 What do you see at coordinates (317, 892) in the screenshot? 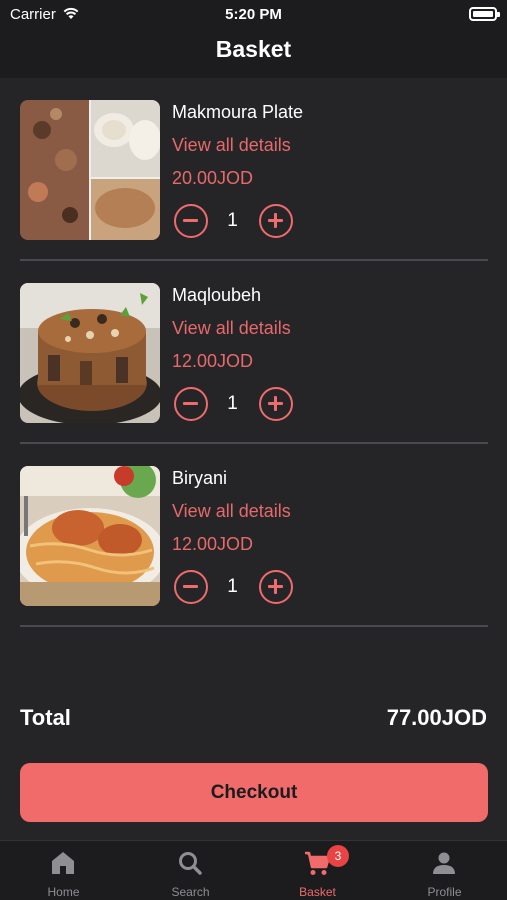
I see `tab-basket-label: Basket` at bounding box center [317, 892].